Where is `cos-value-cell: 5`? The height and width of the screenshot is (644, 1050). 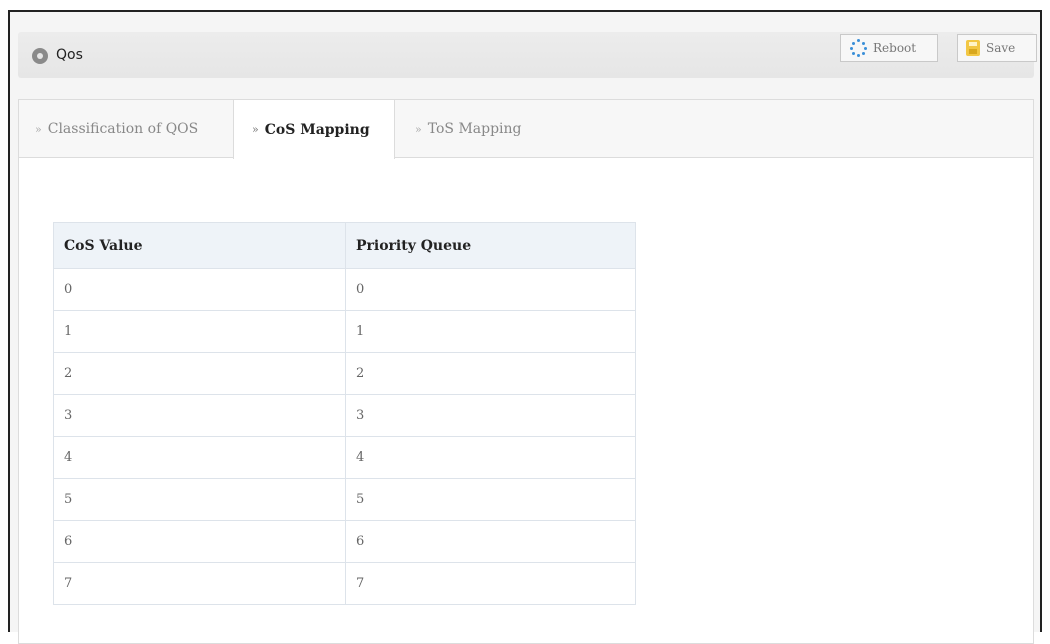
cos-value-cell: 5 is located at coordinates (199, 499).